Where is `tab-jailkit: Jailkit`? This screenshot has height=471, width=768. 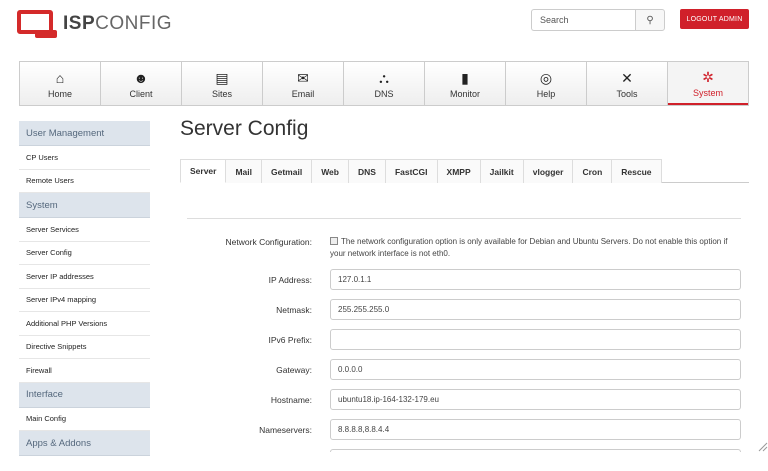 tab-jailkit: Jailkit is located at coordinates (502, 171).